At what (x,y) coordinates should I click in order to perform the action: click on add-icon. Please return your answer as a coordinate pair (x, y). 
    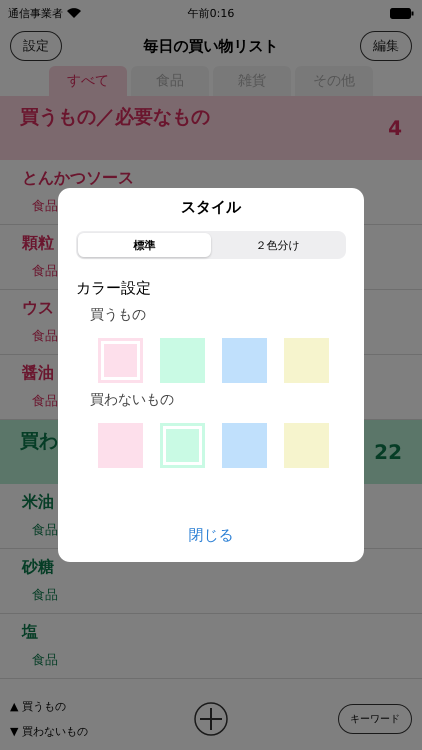
    Looking at the image, I should click on (211, 719).